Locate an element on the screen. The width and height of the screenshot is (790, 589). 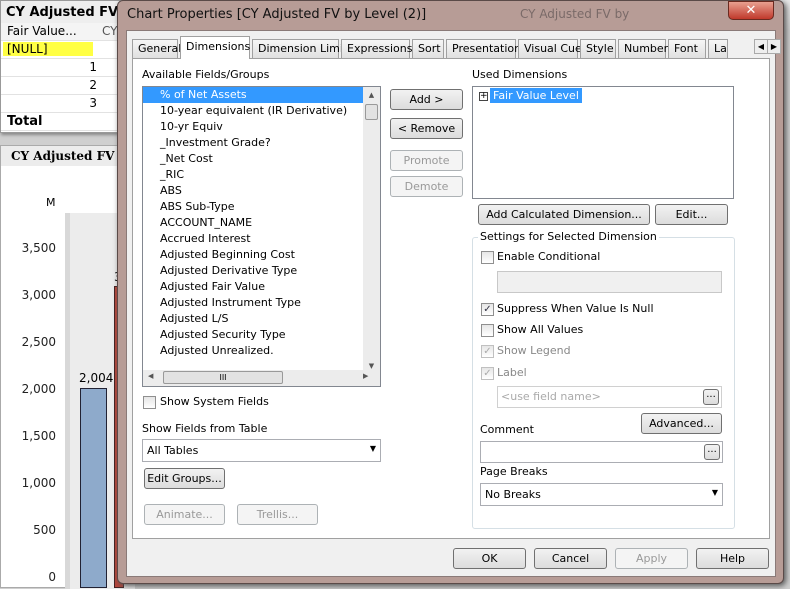
page-breaks-select: No Breaks ▼ is located at coordinates (601, 494).